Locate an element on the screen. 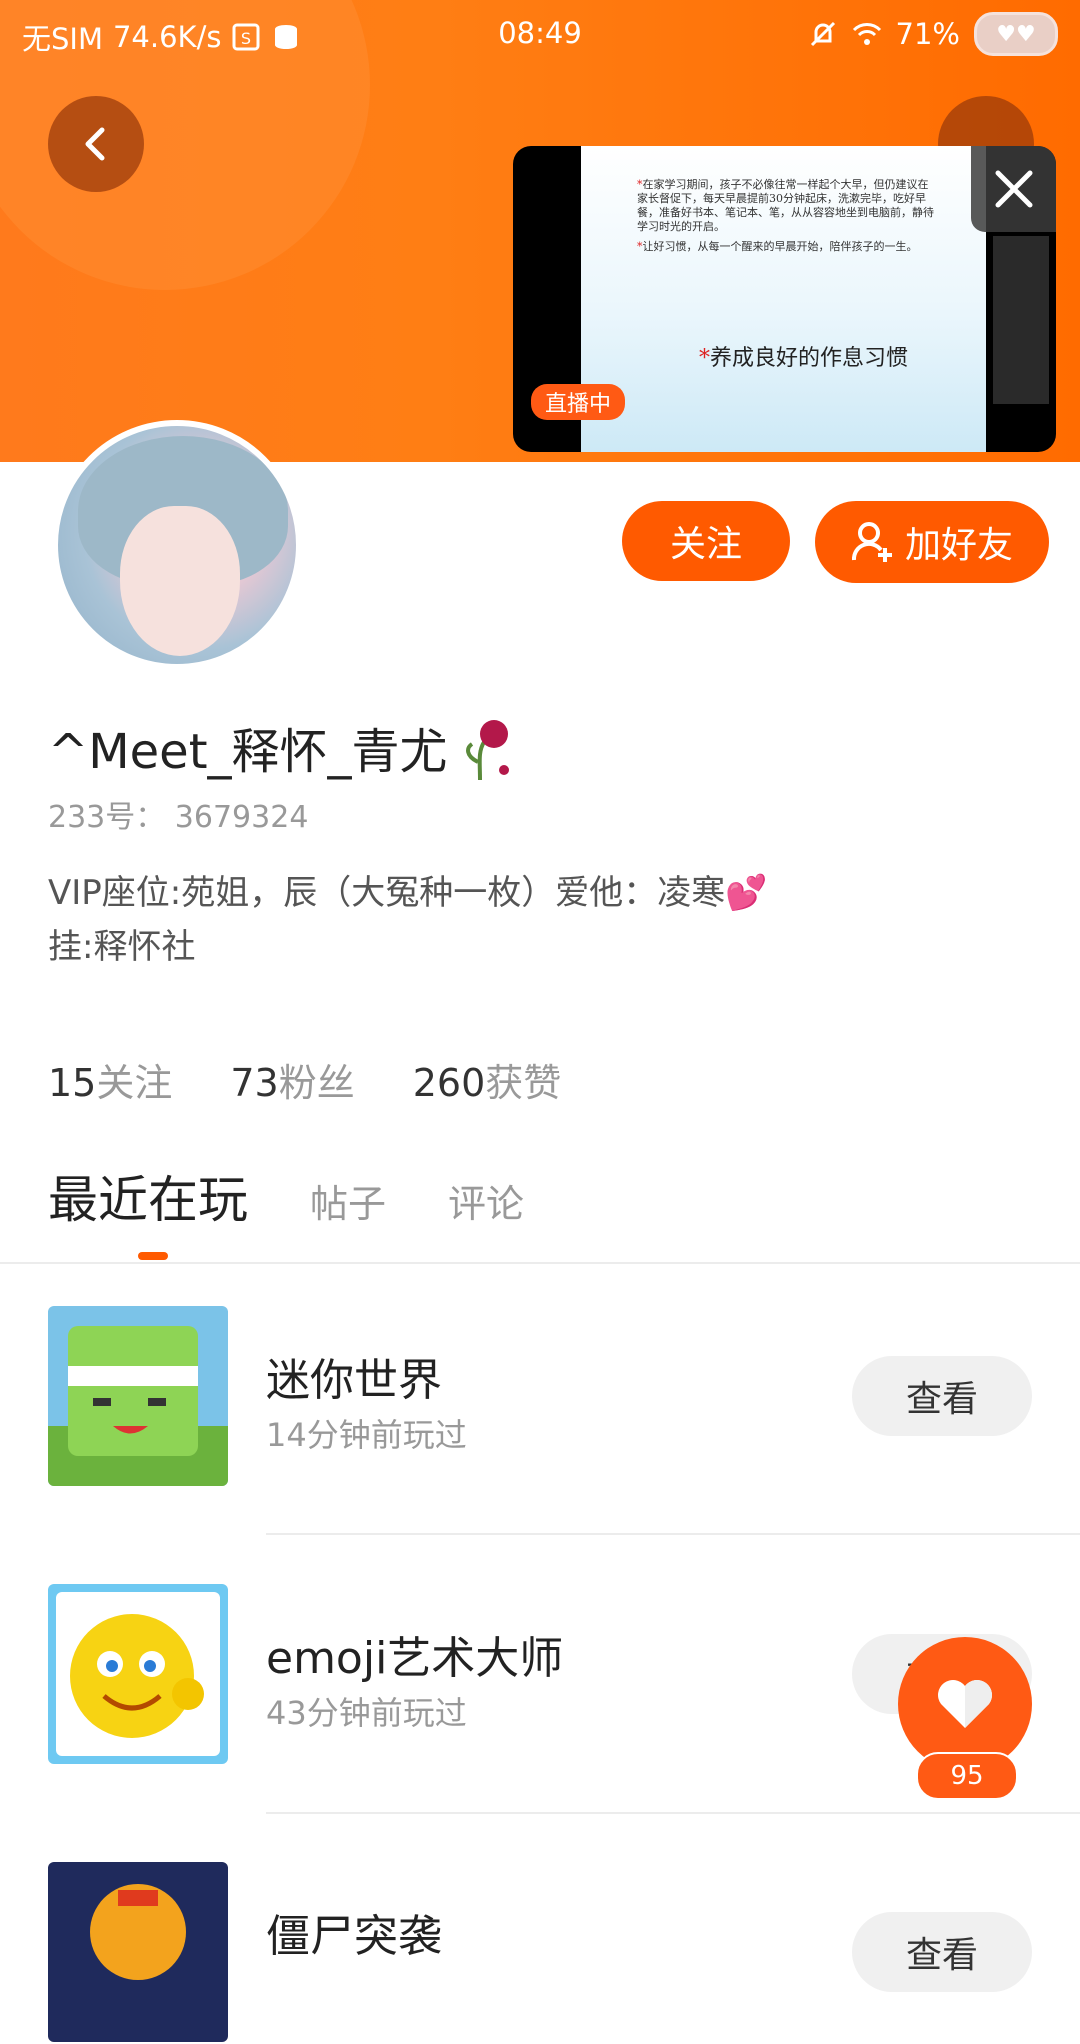  live-side-panel is located at coordinates (1021, 320).